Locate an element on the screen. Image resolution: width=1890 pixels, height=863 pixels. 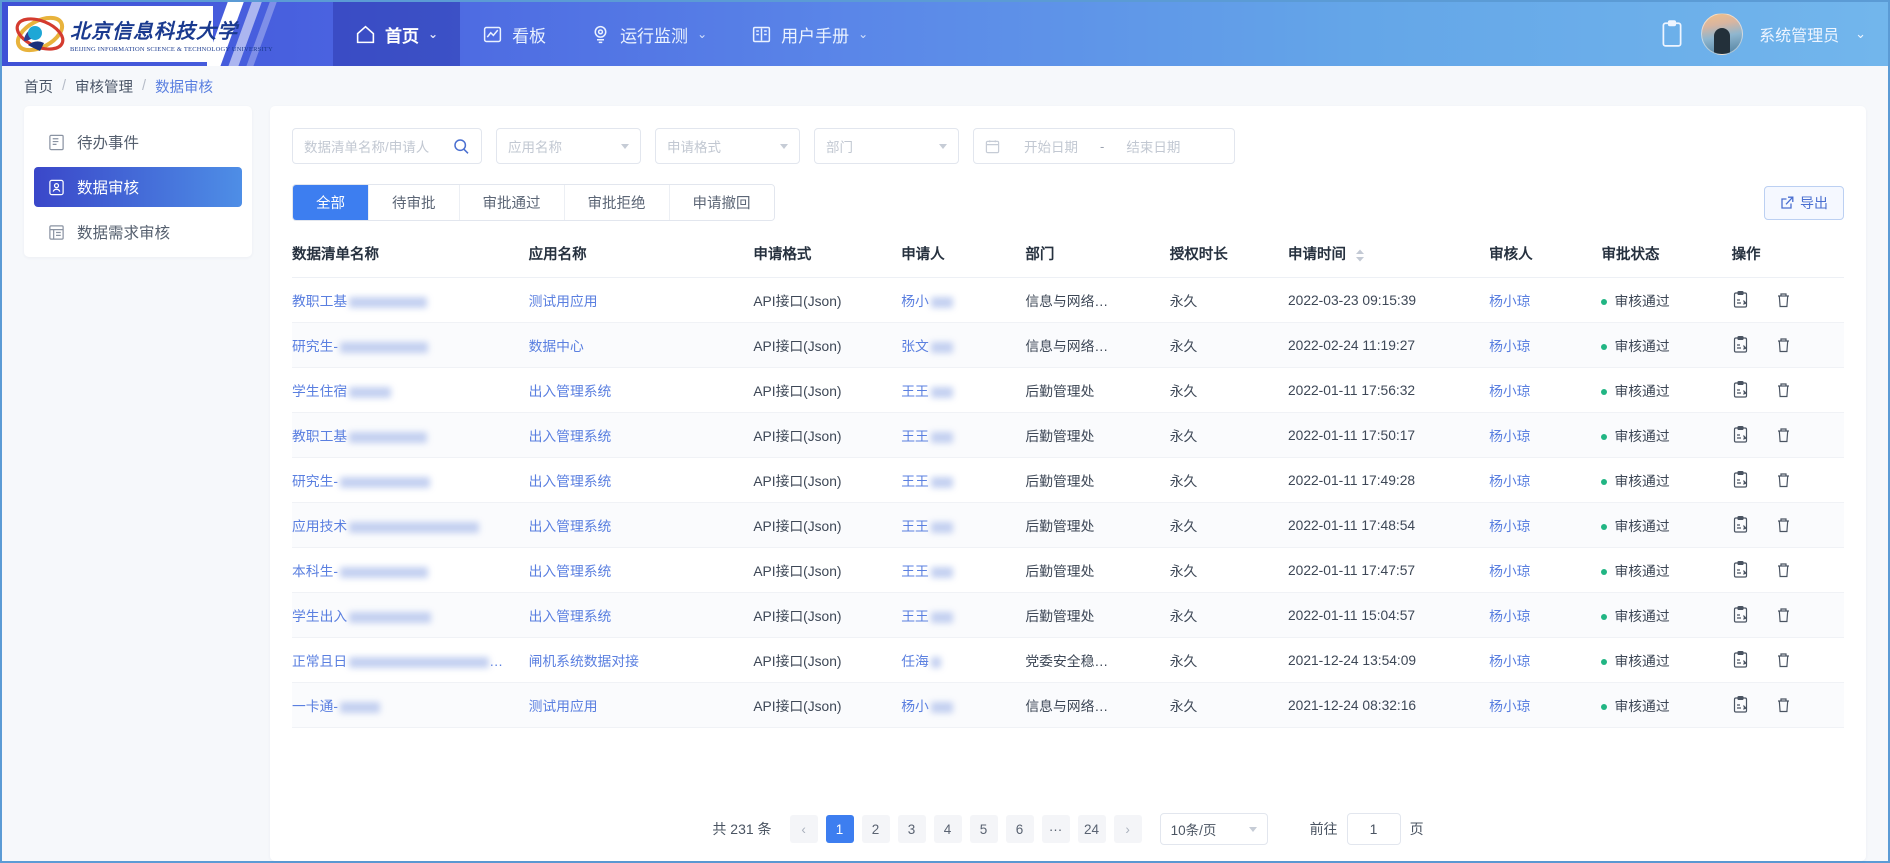
app-name-select: 应用名称 is located at coordinates (568, 146).